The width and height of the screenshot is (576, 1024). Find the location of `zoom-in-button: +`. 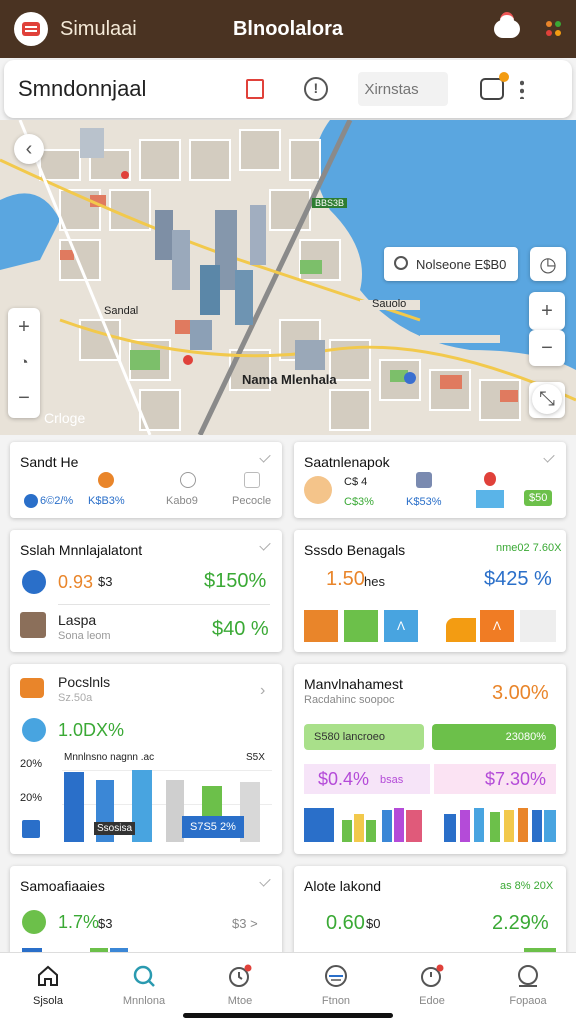

zoom-in-button: + is located at coordinates (547, 311).